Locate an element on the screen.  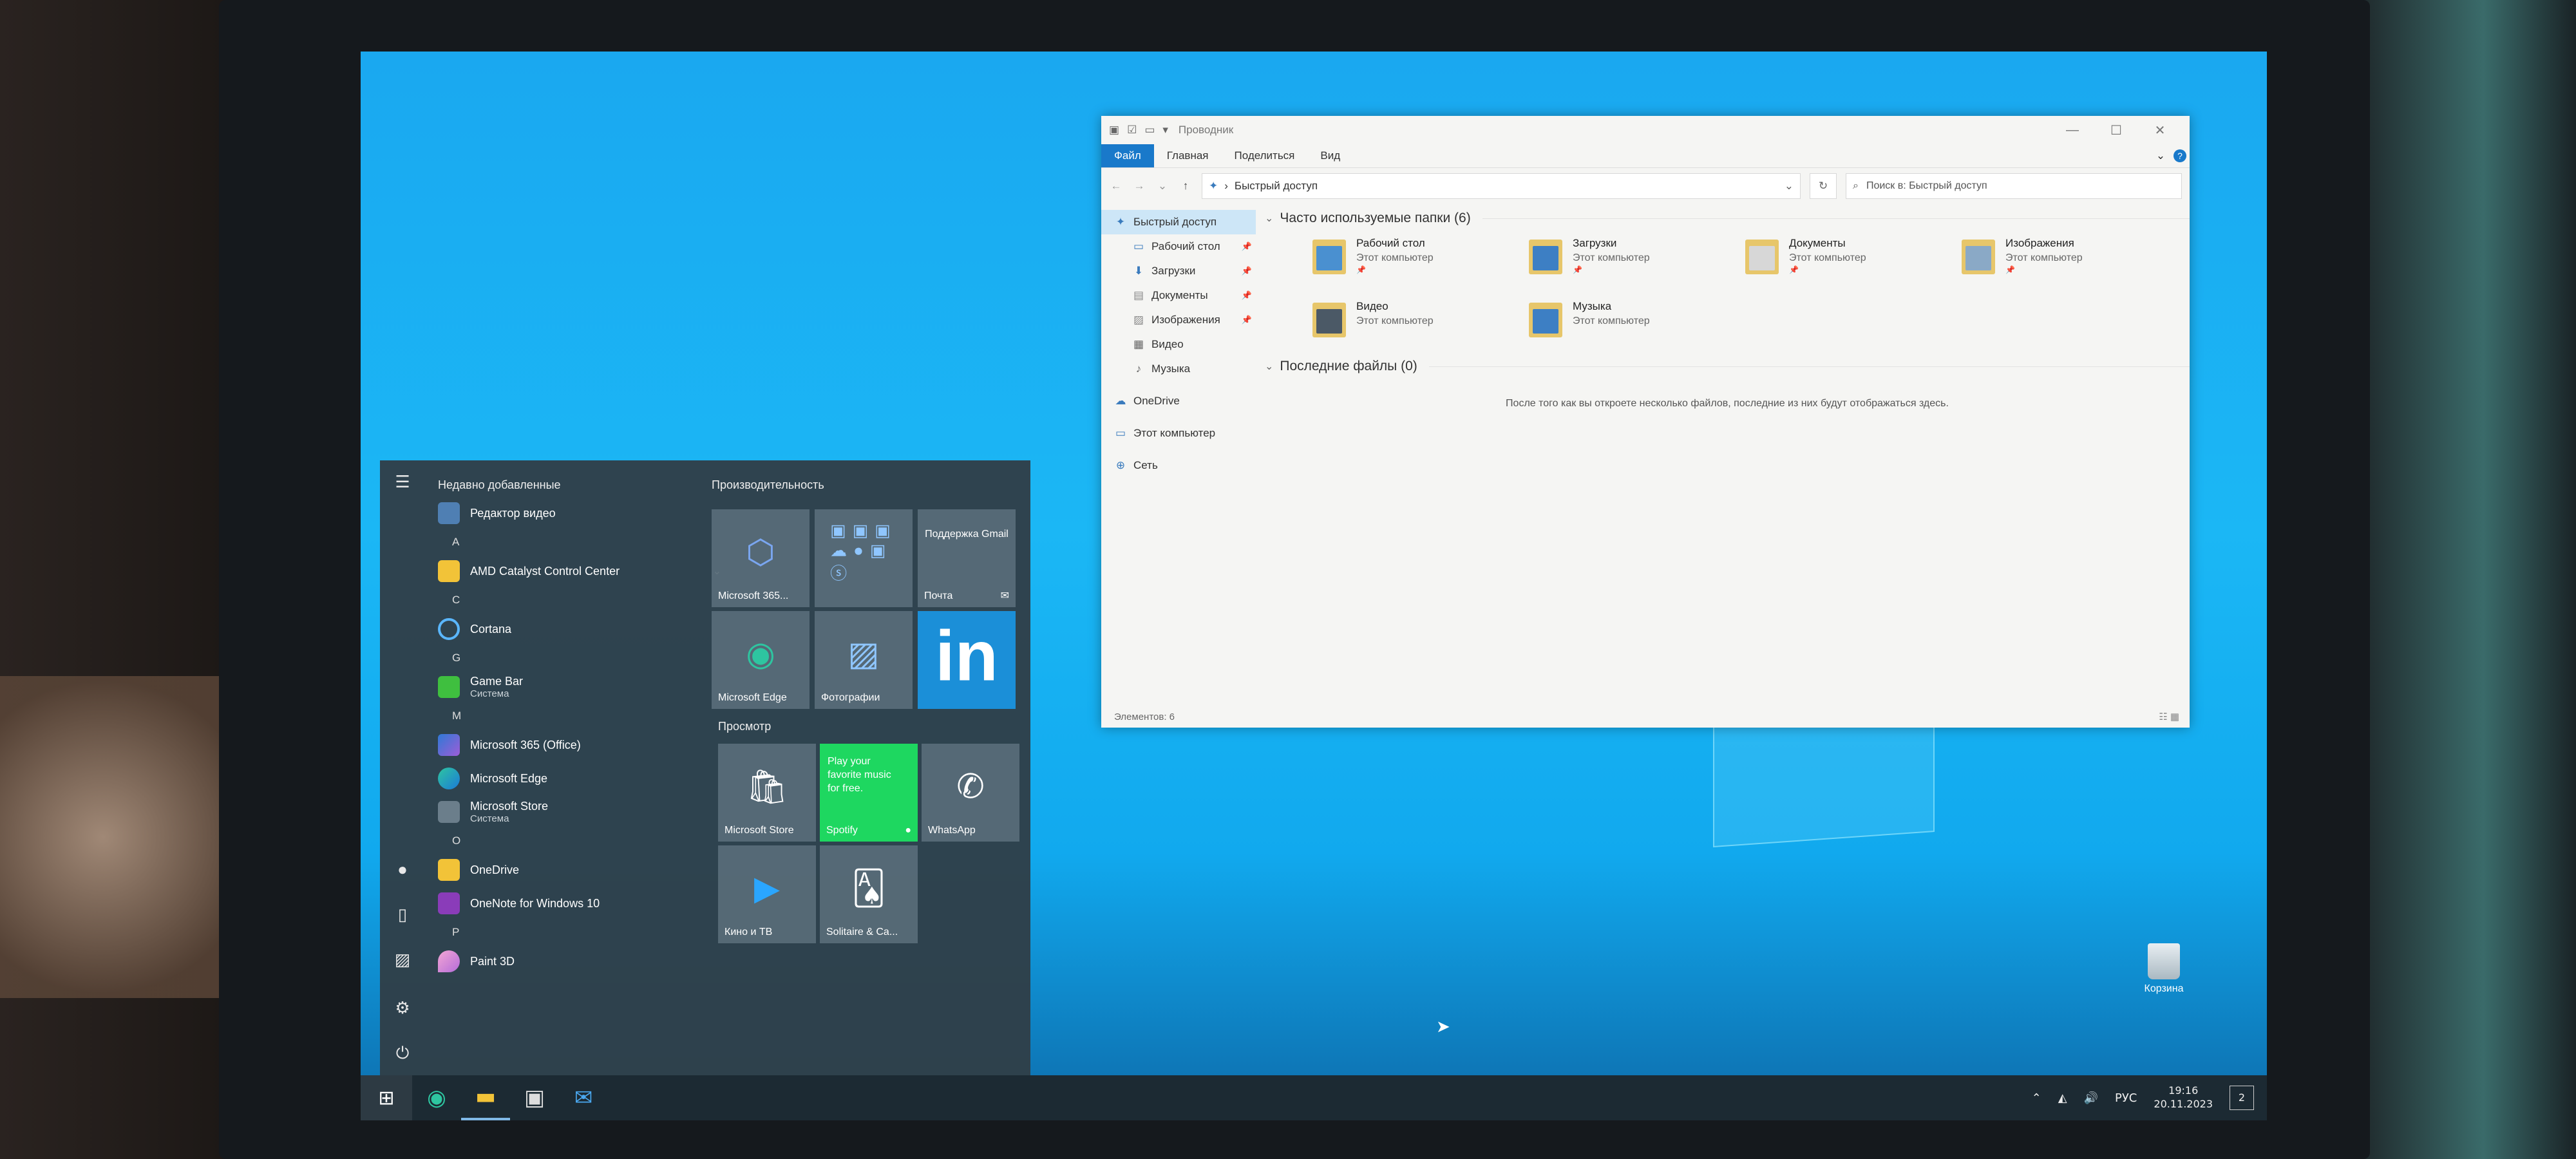
tray-overflow-chevron-icon: ⌃ is located at coordinates (2037, 1098).